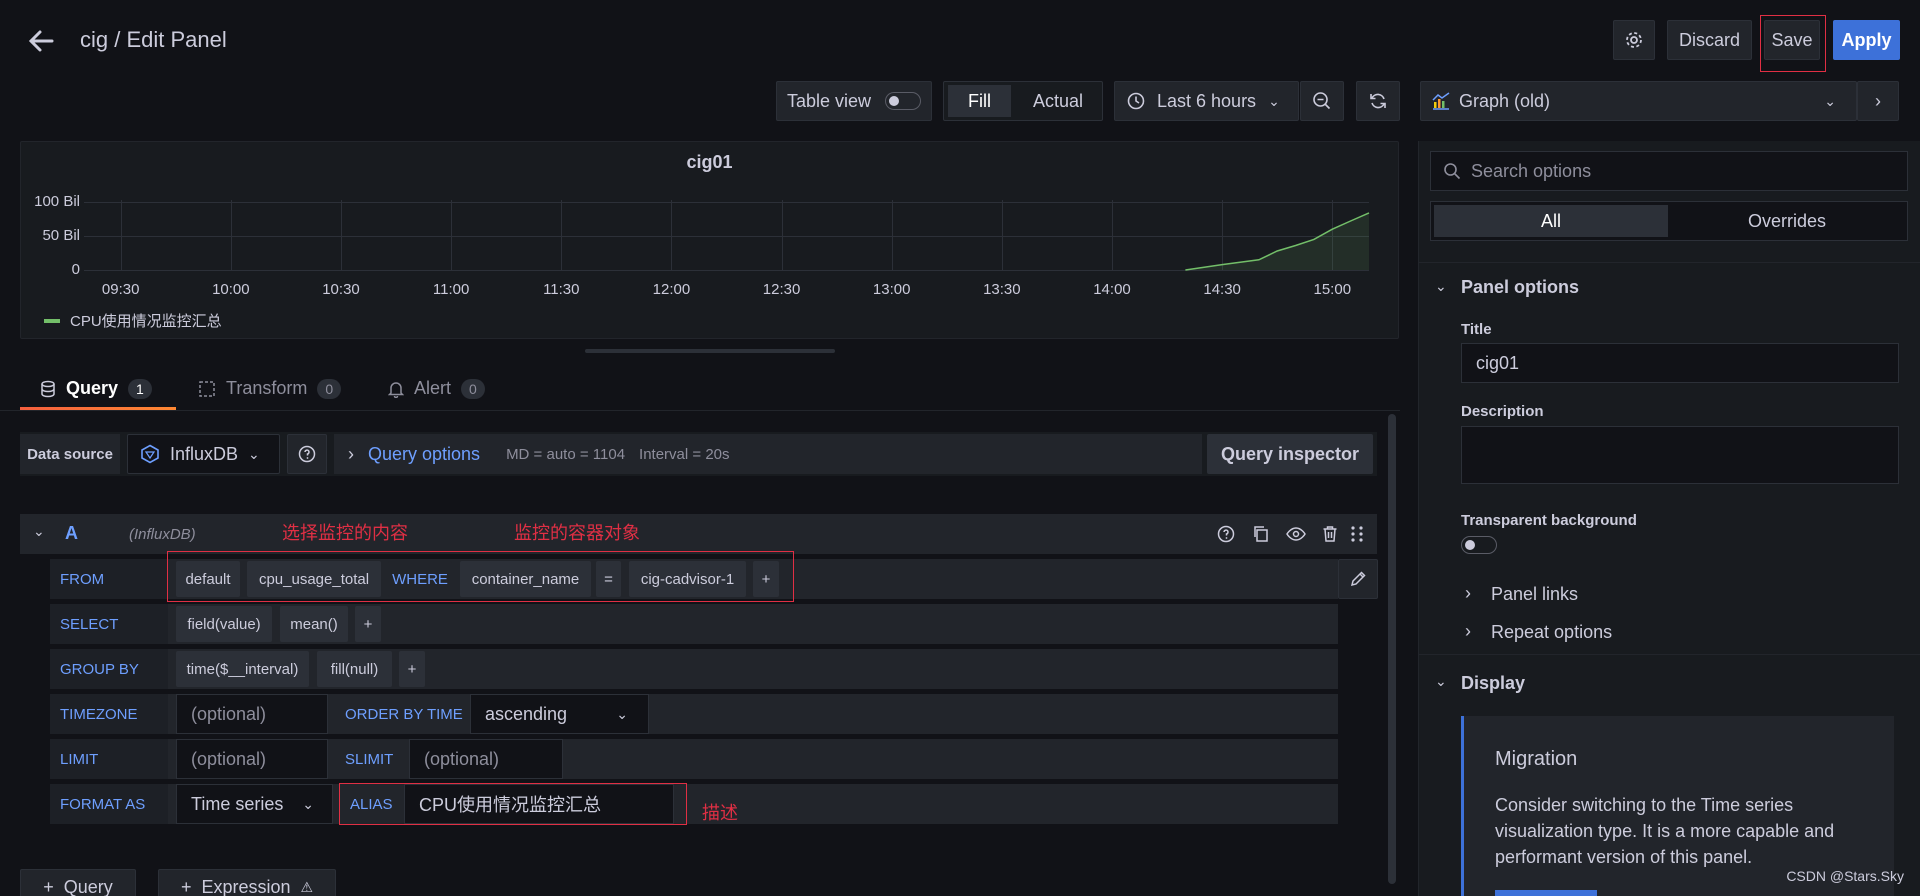  I want to click on title-label: Title, so click(1476, 329).